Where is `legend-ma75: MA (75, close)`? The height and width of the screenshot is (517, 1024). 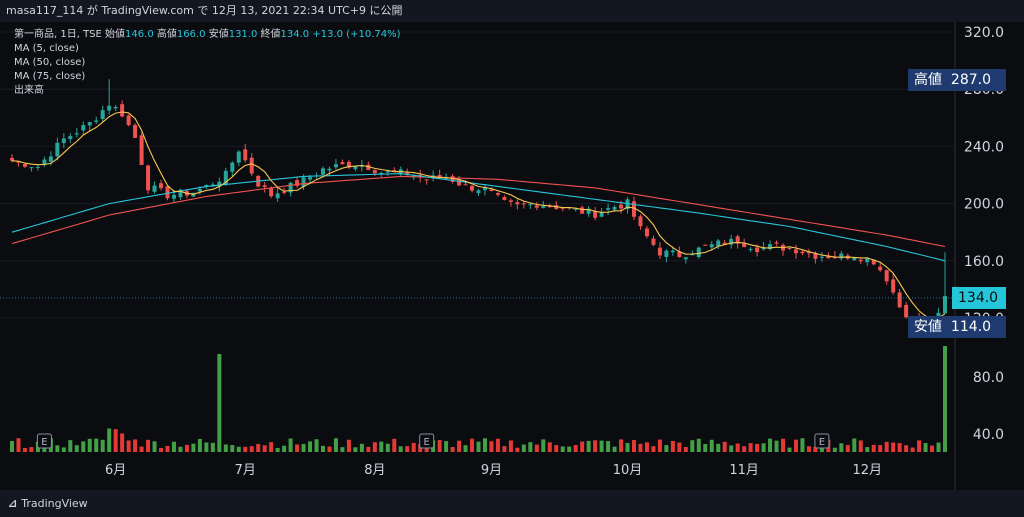 legend-ma75: MA (75, close) is located at coordinates (49, 76).